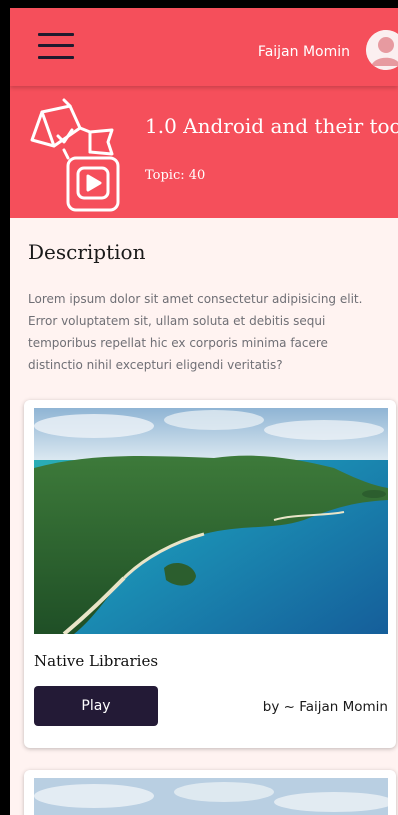  What do you see at coordinates (211, 796) in the screenshot?
I see `lesson-thumbnail-image` at bounding box center [211, 796].